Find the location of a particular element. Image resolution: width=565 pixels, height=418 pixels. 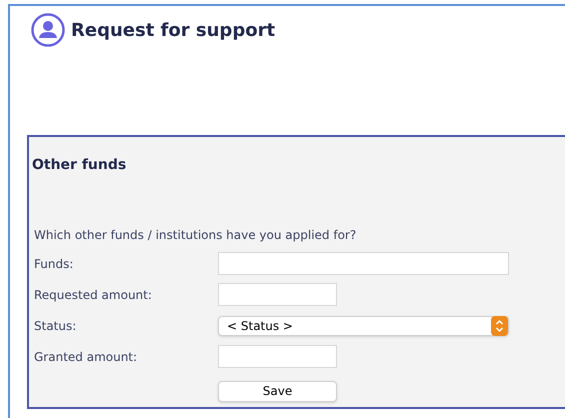

page-title: Request for support is located at coordinates (173, 30).